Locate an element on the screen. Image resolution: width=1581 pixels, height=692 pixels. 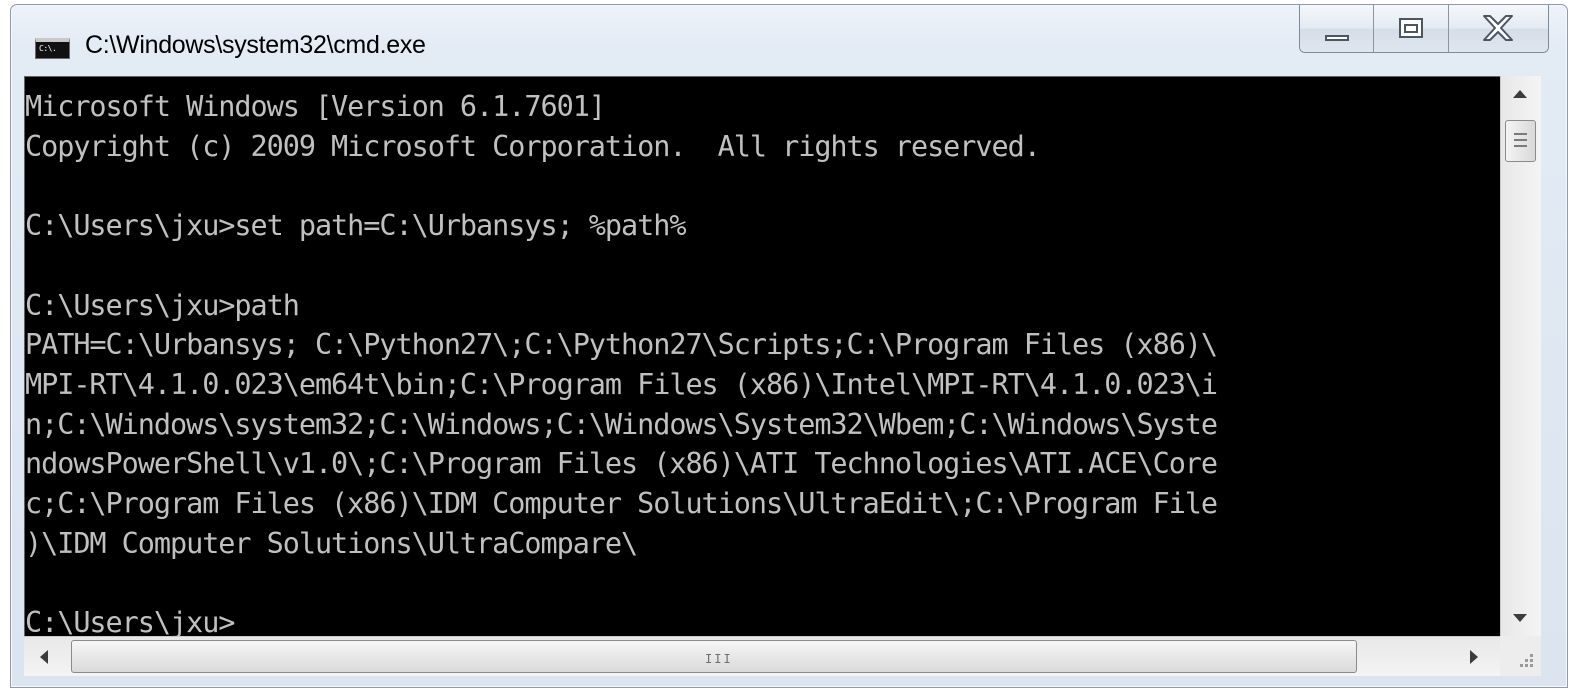
console-line: )\IDM Computer Solutions\UltraCompare\ is located at coordinates (331, 543).